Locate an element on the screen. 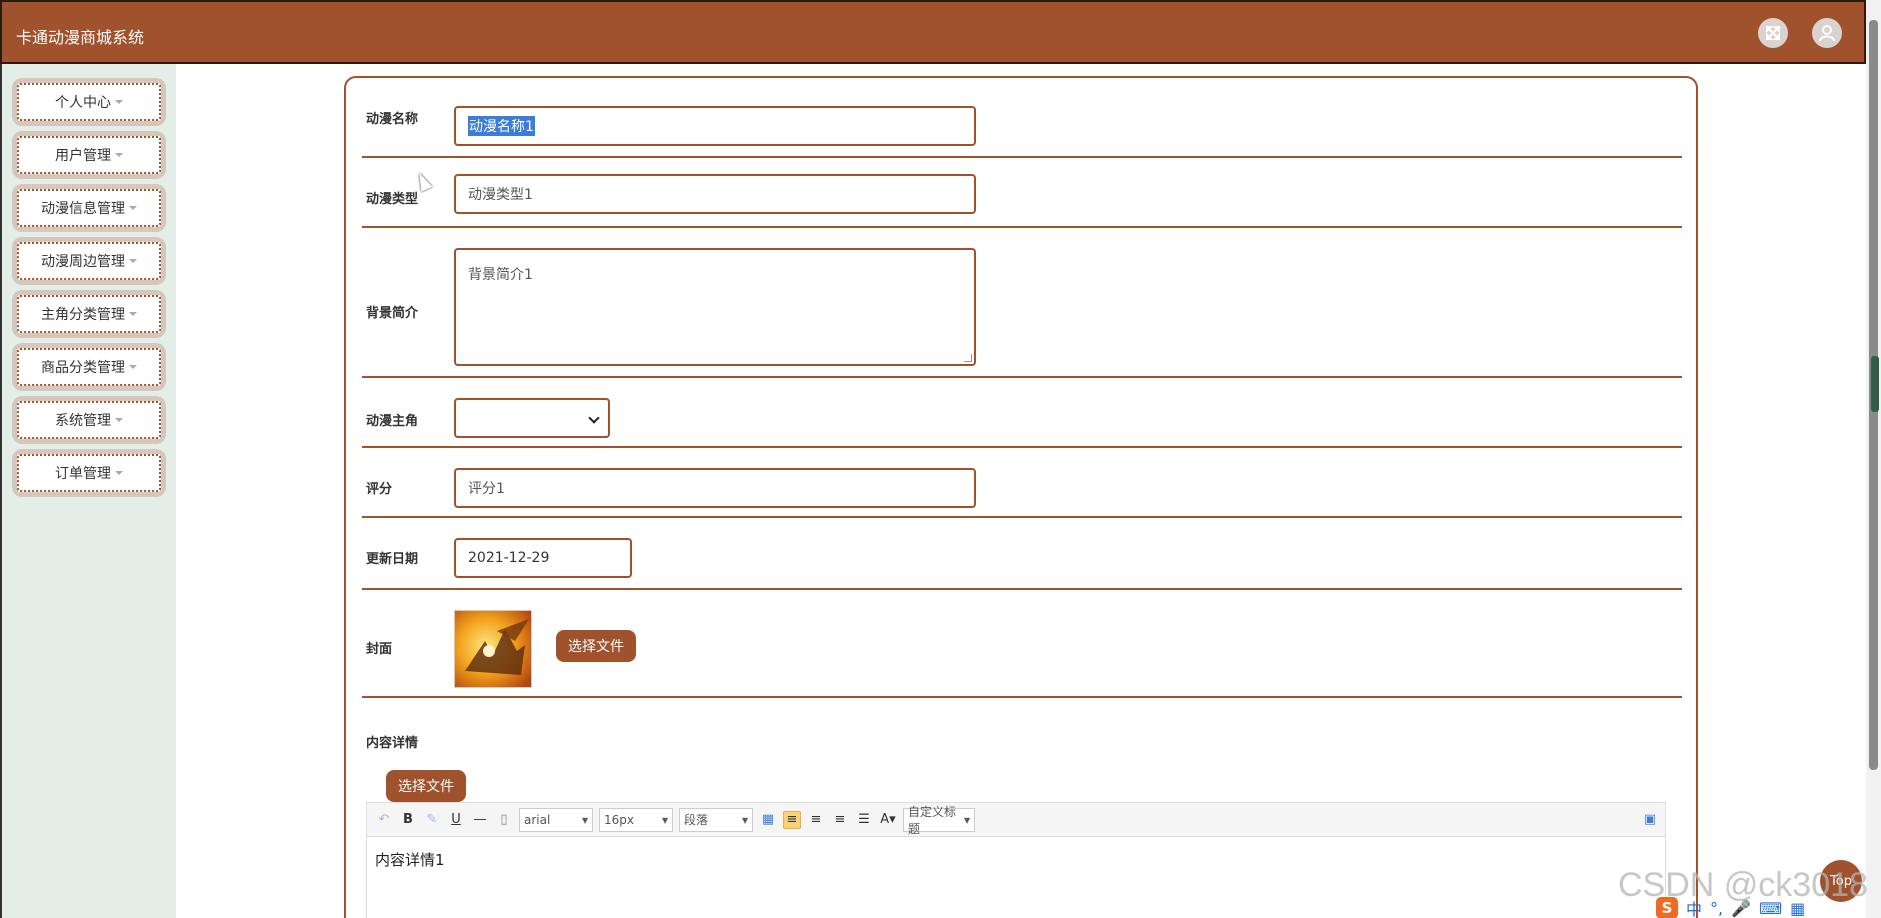  align-center-icon: ≡ is located at coordinates (840, 820).